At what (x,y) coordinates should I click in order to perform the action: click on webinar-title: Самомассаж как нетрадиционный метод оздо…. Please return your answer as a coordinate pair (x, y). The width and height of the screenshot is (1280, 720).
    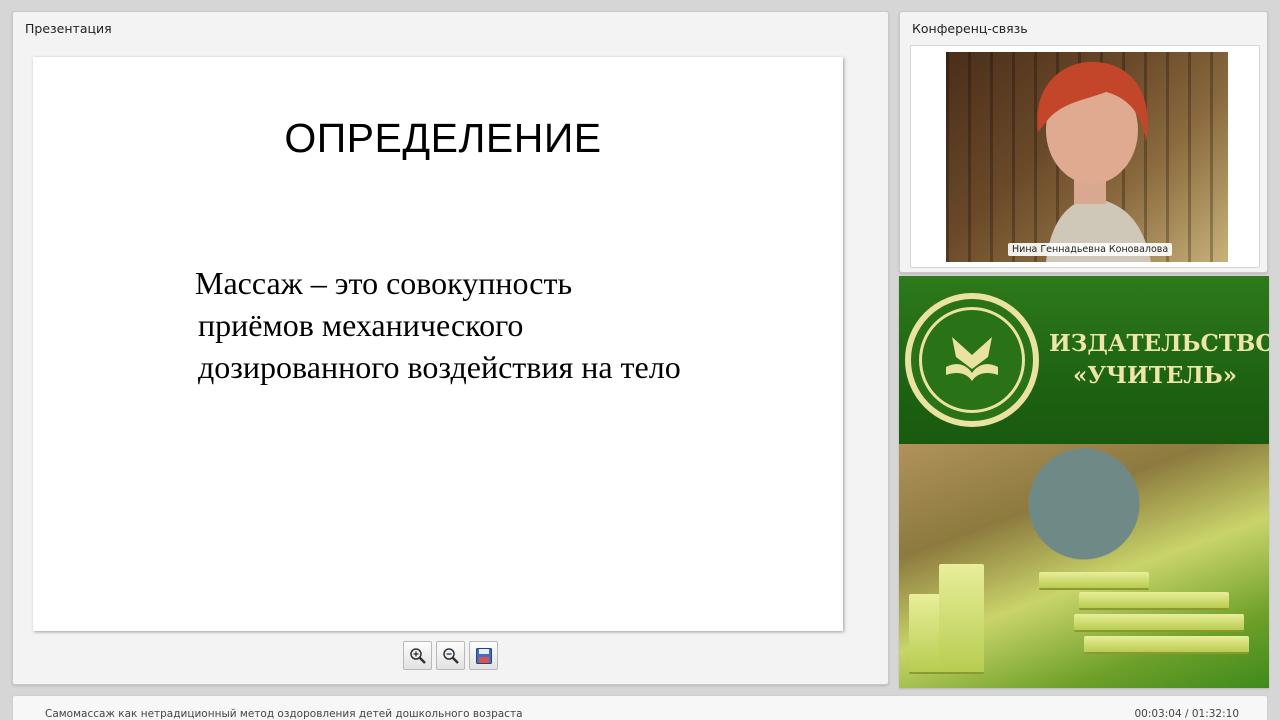
    Looking at the image, I should click on (284, 714).